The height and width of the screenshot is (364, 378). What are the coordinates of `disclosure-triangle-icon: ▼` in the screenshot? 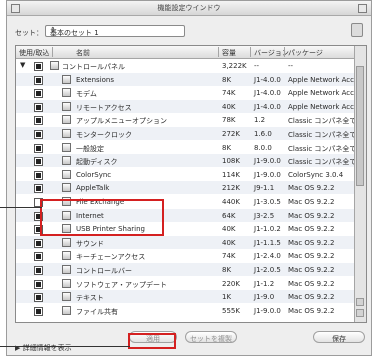 It's located at (22, 65).